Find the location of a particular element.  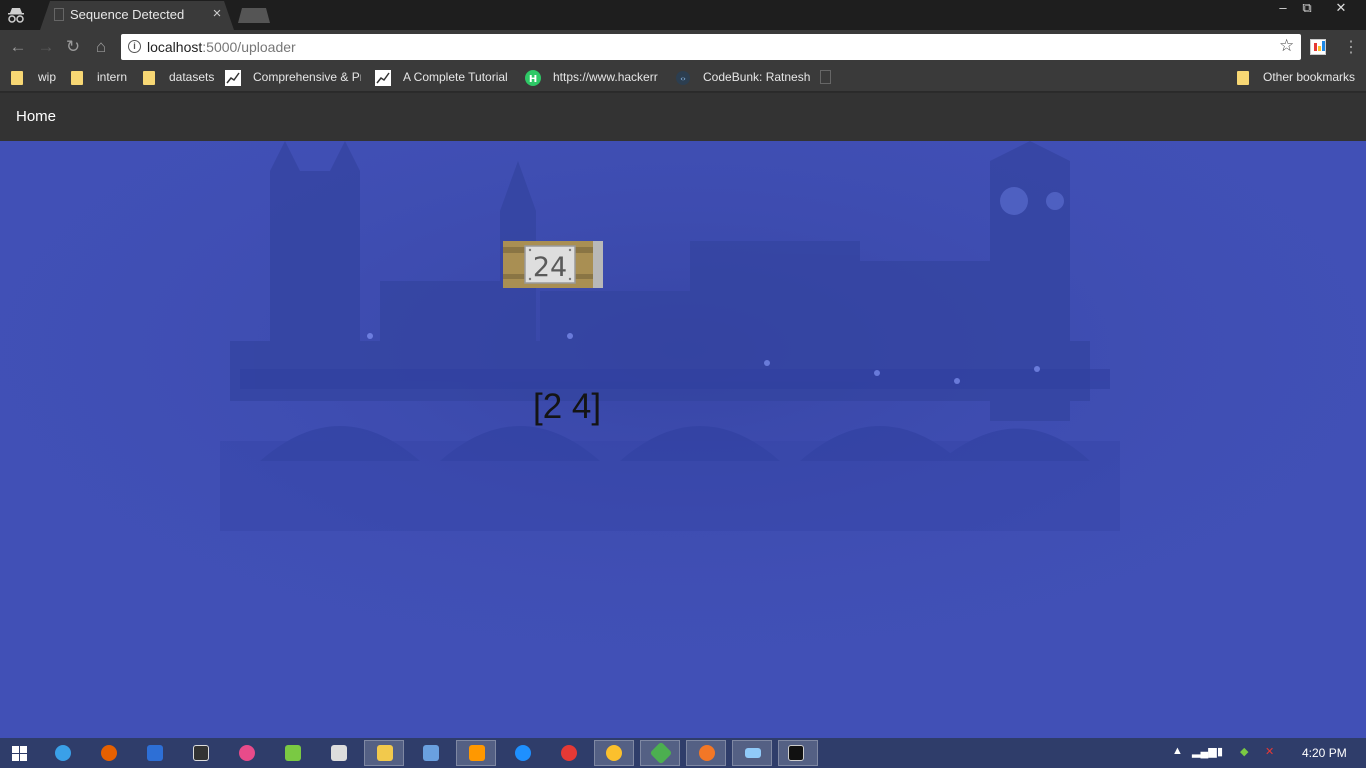

bookmark-comprehensive: Comprehensive & Pr is located at coordinates (307, 77).